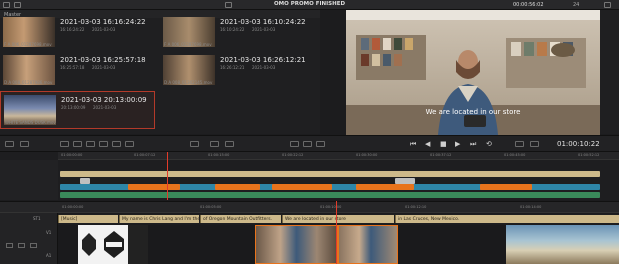 Image resolution: width=619 pixels, height=264 pixels. I want to click on clip-timecode: 16:25:57:18, so click(72, 67).